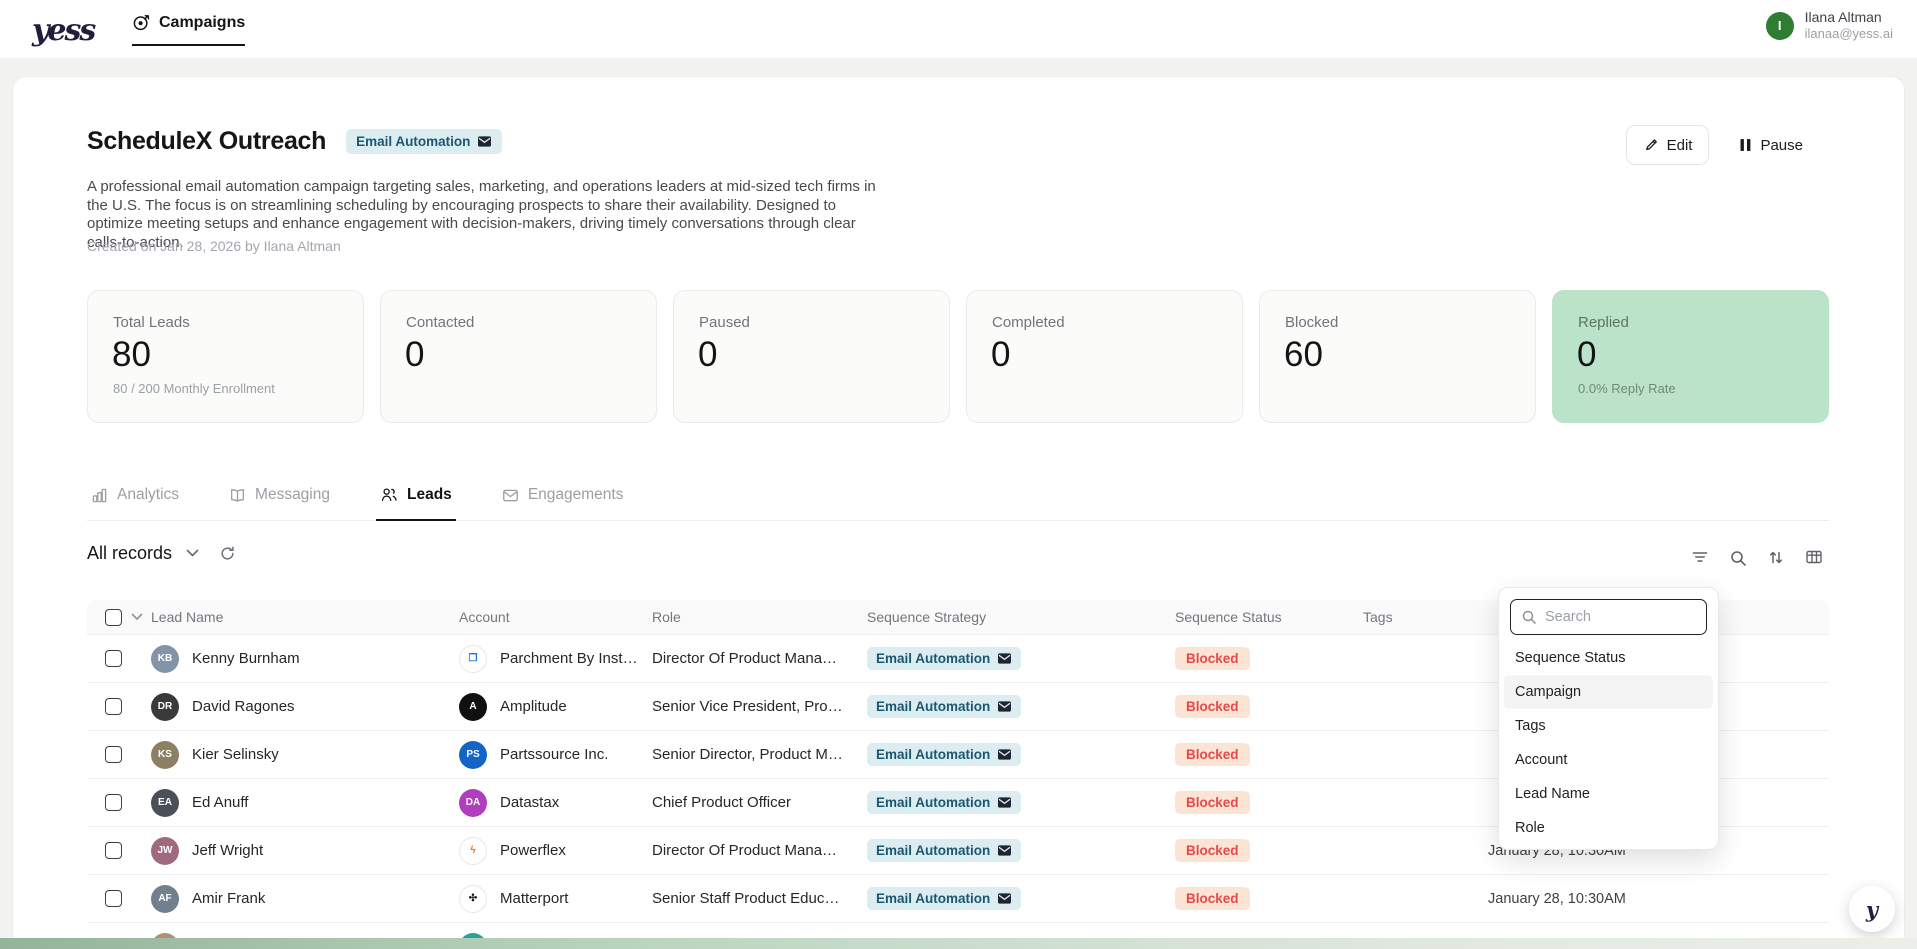 This screenshot has height=949, width=1917. Describe the element at coordinates (246, 658) in the screenshot. I see `lead-name: Kenny Burnham` at that location.